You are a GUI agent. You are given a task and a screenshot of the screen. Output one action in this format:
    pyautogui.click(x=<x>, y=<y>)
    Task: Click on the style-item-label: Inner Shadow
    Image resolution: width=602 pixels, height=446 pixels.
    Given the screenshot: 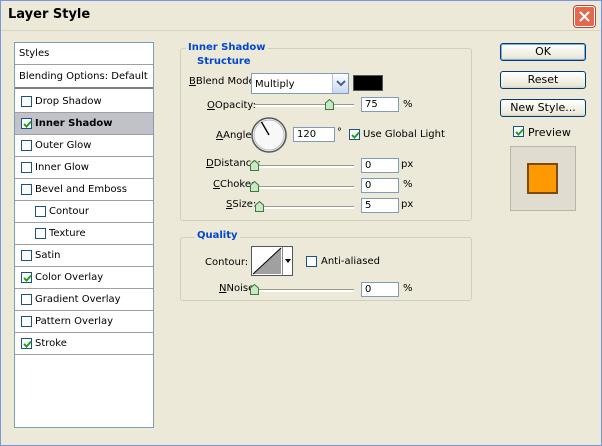 What is the action you would take?
    pyautogui.click(x=74, y=123)
    